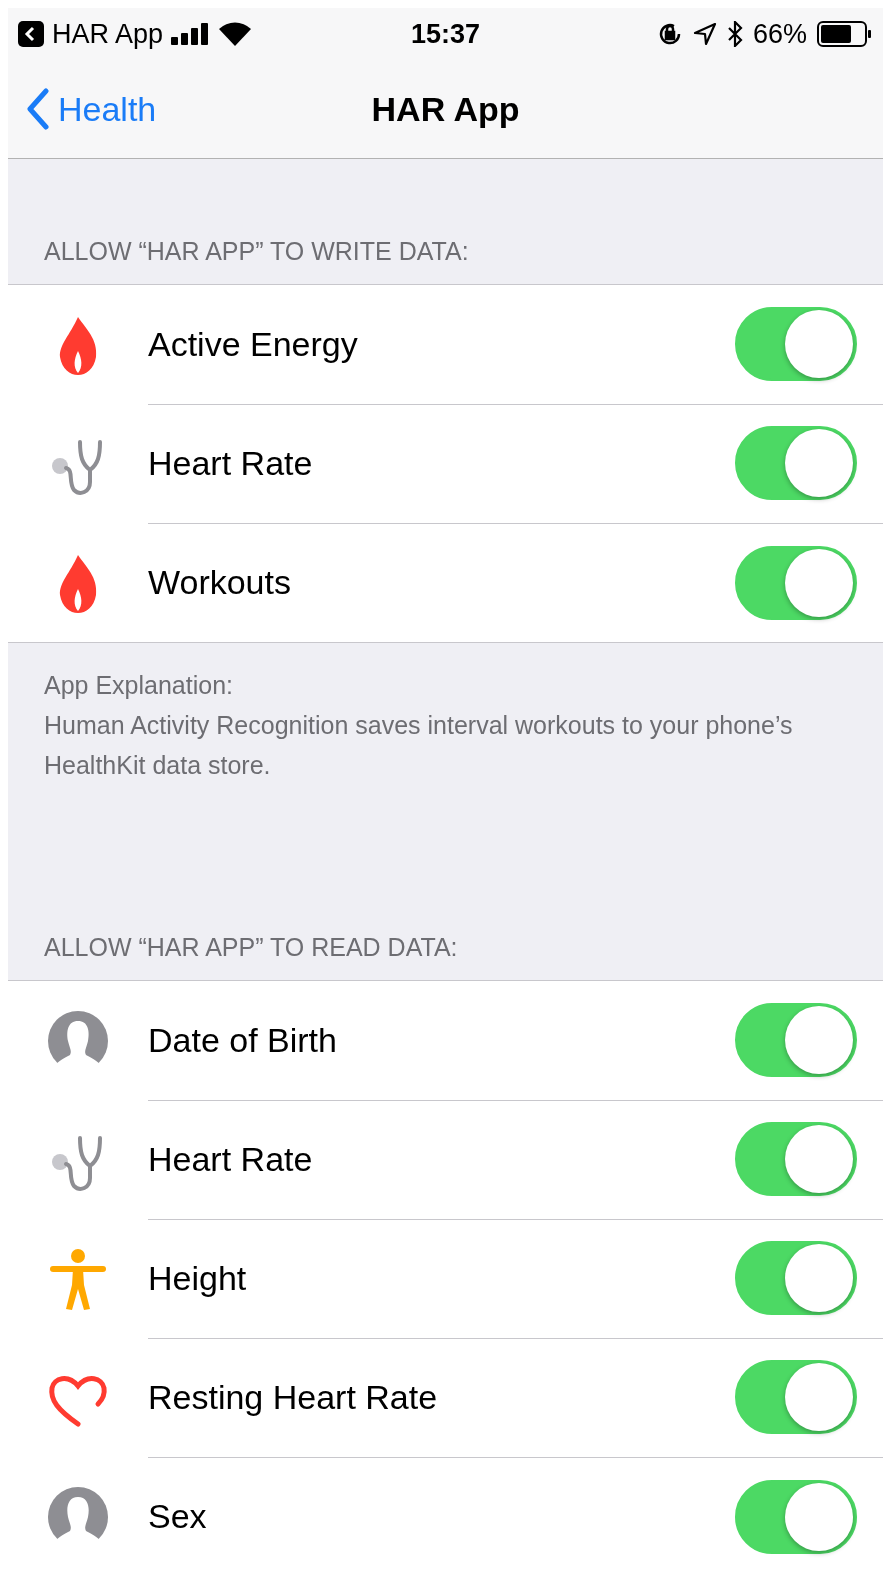 The image size is (883, 1572). I want to click on back-app-label: HAR App, so click(108, 34).